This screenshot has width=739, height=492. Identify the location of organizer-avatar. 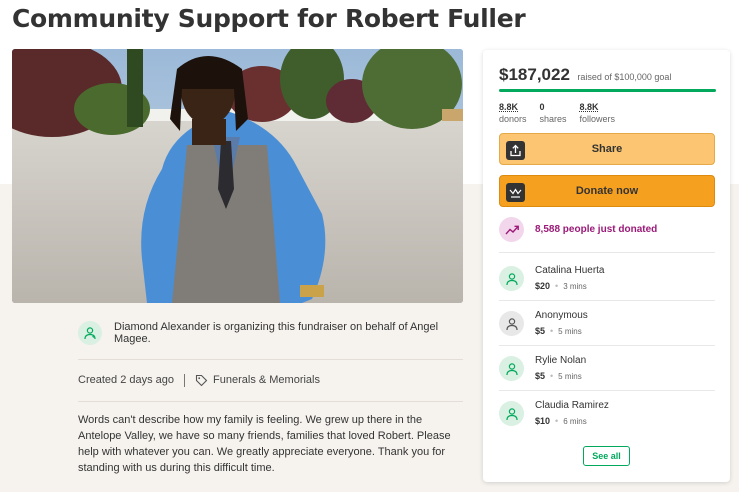
(90, 333).